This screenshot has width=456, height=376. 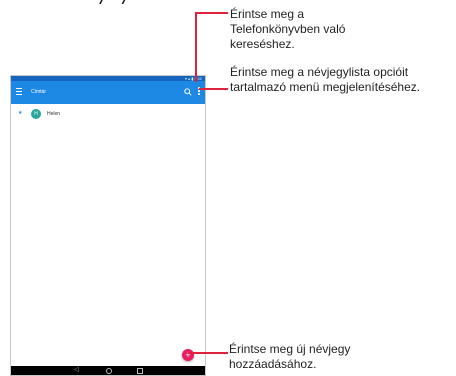 I want to click on menu-icon, so click(x=19, y=92).